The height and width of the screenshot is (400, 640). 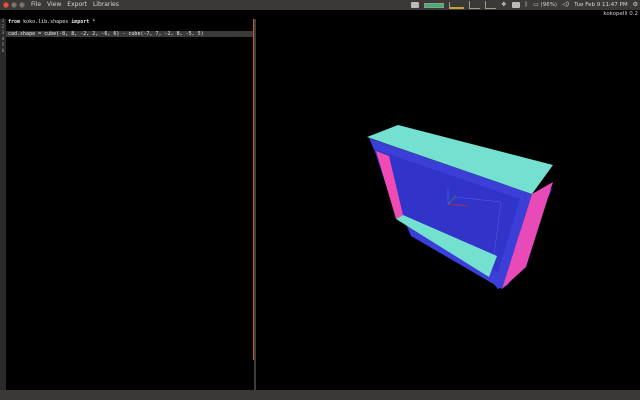 I want to click on keyword-from: from, so click(x=14, y=22).